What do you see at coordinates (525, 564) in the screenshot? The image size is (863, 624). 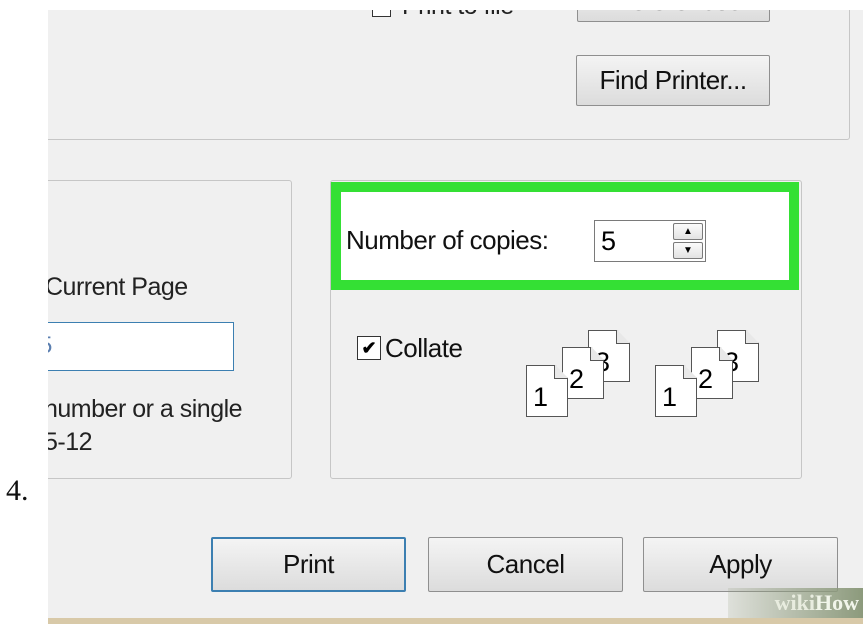 I see `cancel-button: Cancel` at bounding box center [525, 564].